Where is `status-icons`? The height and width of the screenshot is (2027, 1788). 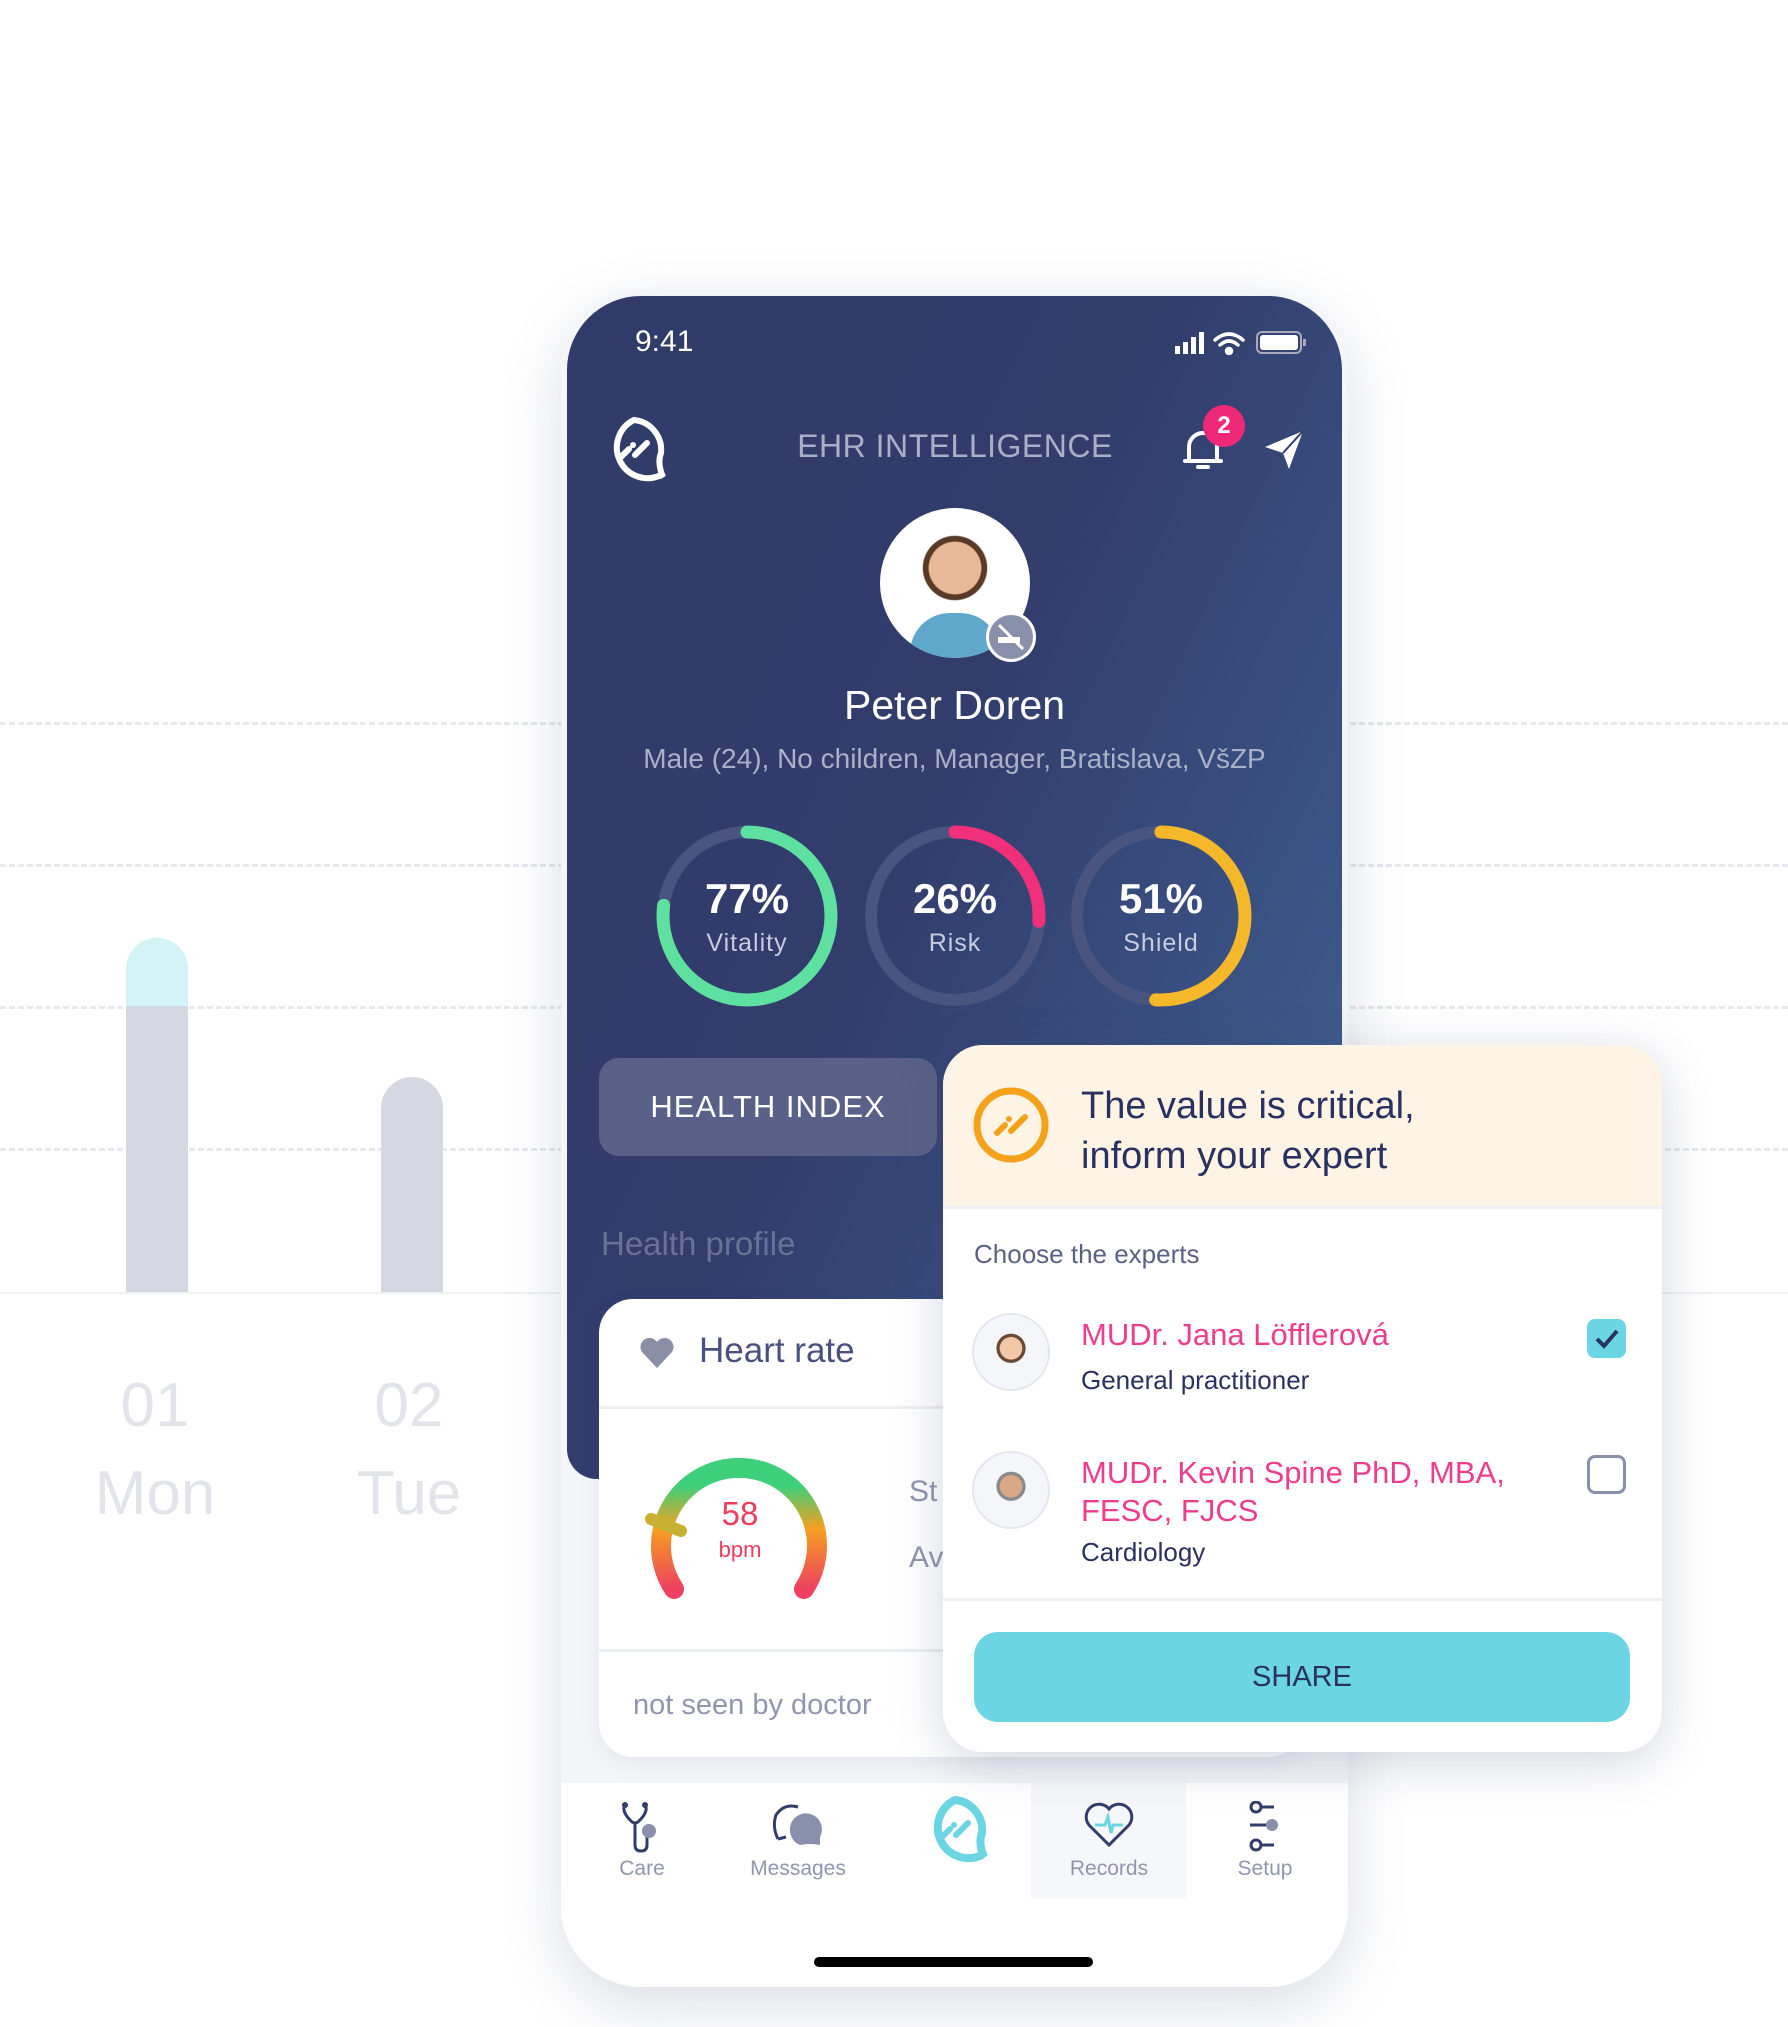 status-icons is located at coordinates (1240, 343).